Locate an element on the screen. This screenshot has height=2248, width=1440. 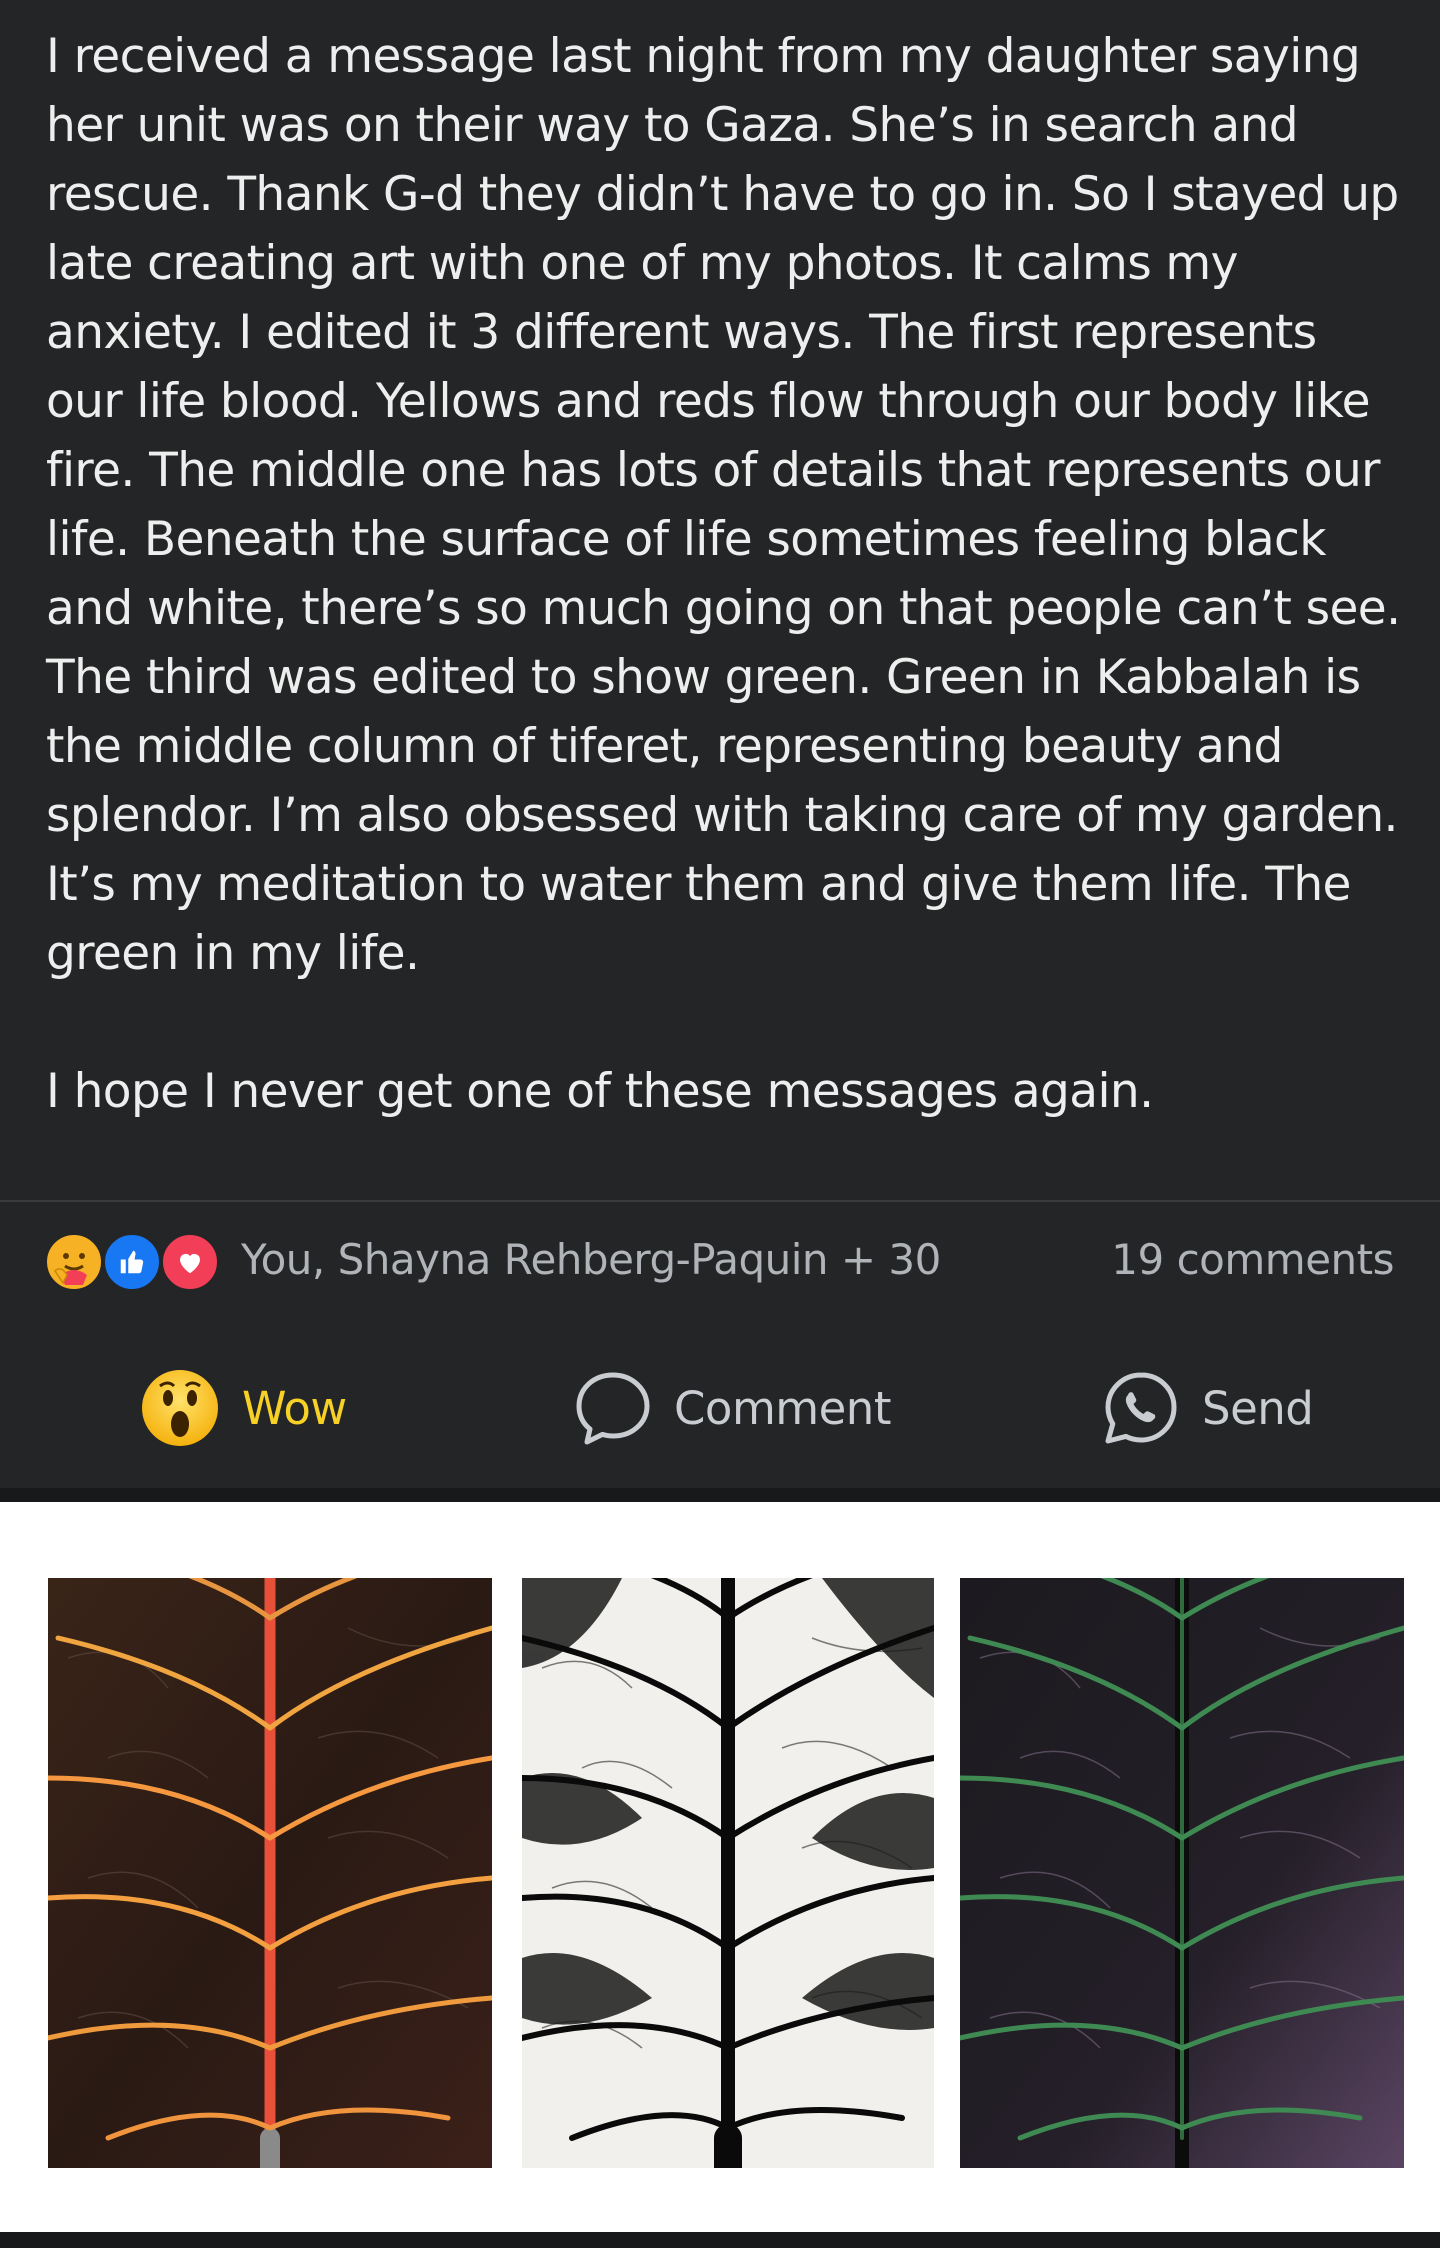
comment-count: 19 comments is located at coordinates (1252, 1259).